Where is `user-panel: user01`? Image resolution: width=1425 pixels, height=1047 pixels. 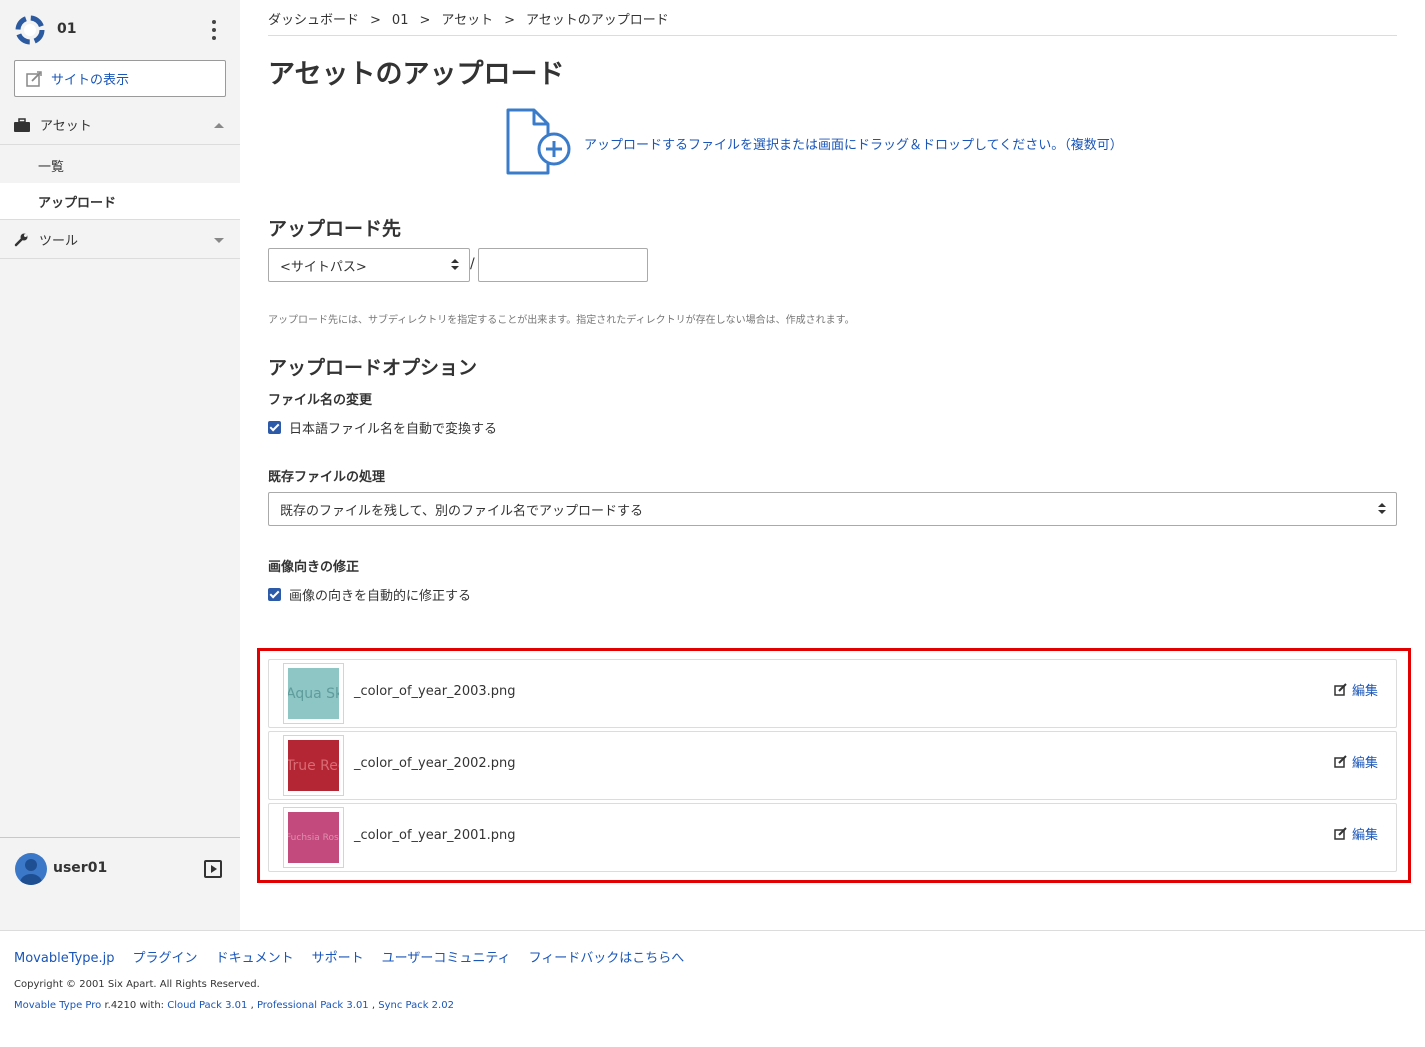
user-panel: user01 is located at coordinates (120, 883).